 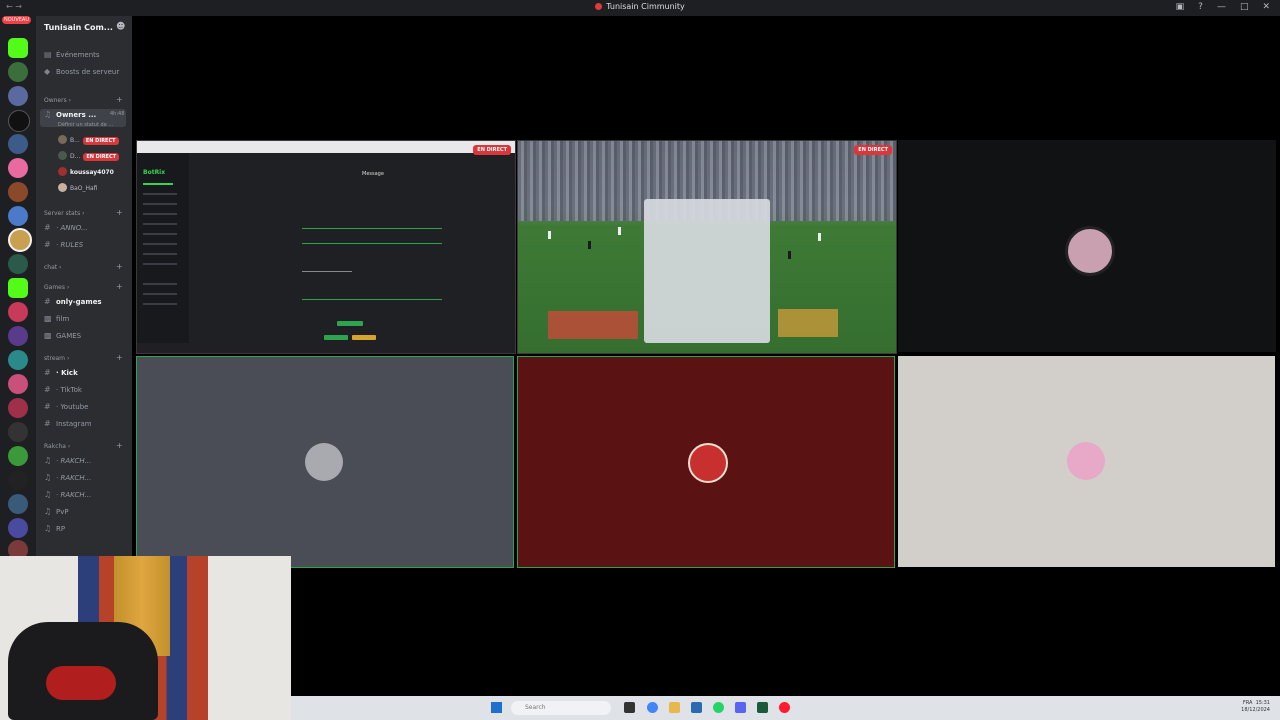 What do you see at coordinates (1180, 7) in the screenshot?
I see `inbox-icon: ▣` at bounding box center [1180, 7].